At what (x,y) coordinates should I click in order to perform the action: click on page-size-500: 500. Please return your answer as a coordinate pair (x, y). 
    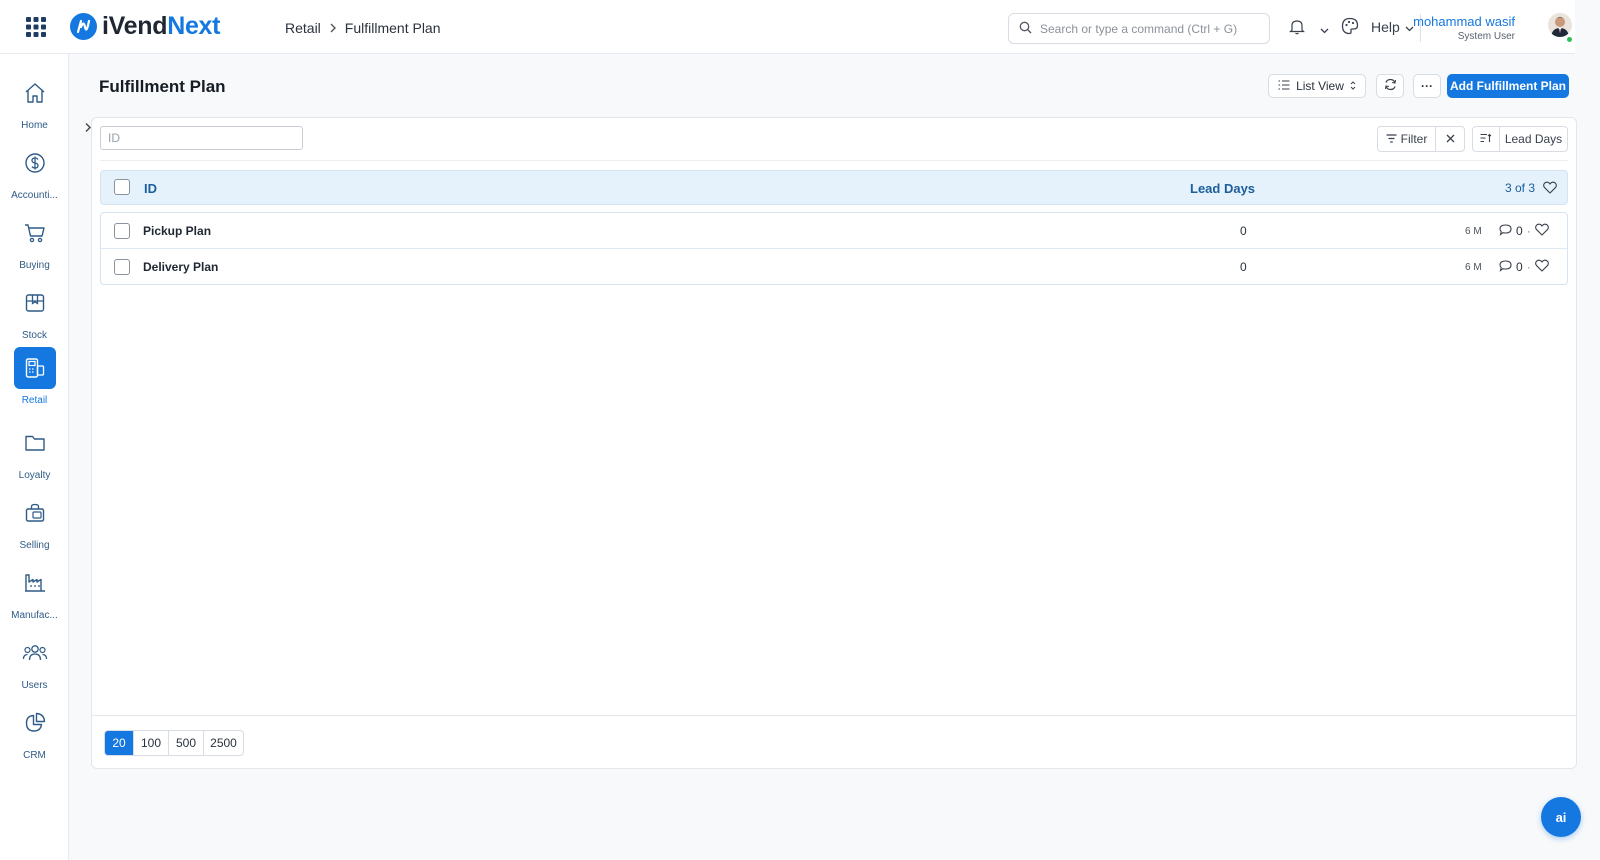
    Looking at the image, I should click on (185, 743).